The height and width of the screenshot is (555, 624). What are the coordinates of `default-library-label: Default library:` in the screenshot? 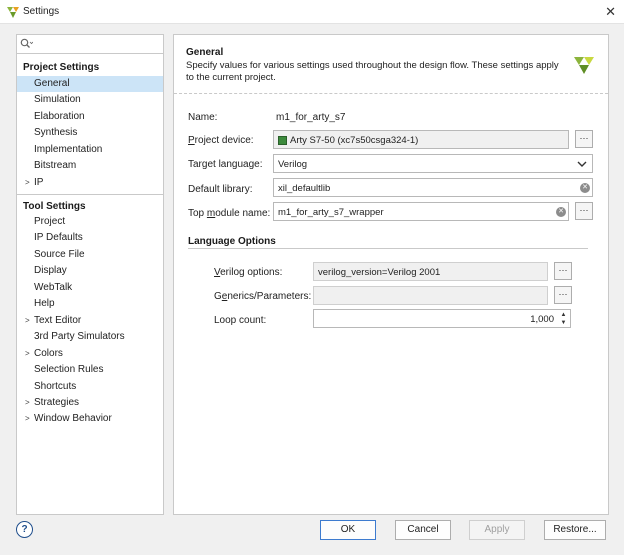 It's located at (220, 189).